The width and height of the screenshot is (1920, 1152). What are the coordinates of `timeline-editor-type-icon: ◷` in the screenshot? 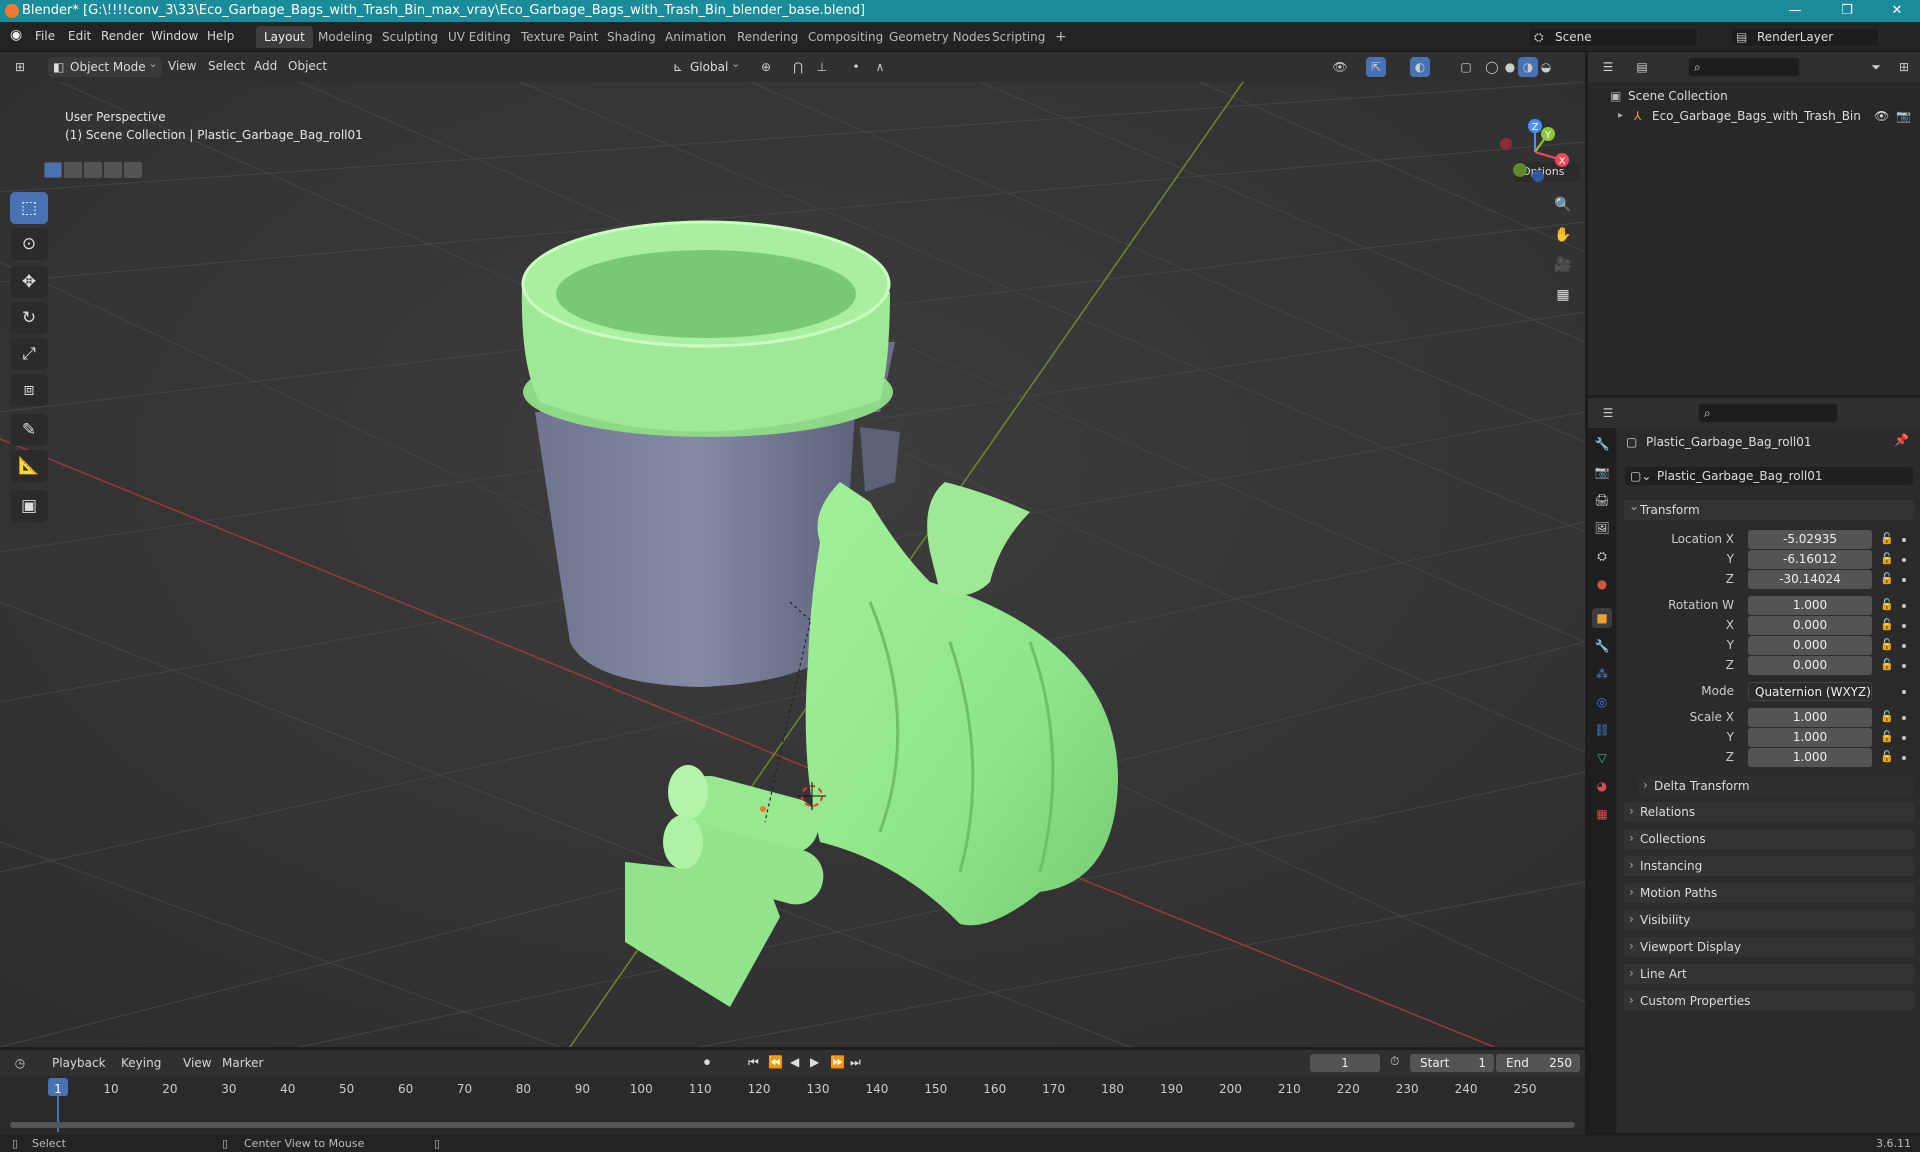 It's located at (20, 1063).